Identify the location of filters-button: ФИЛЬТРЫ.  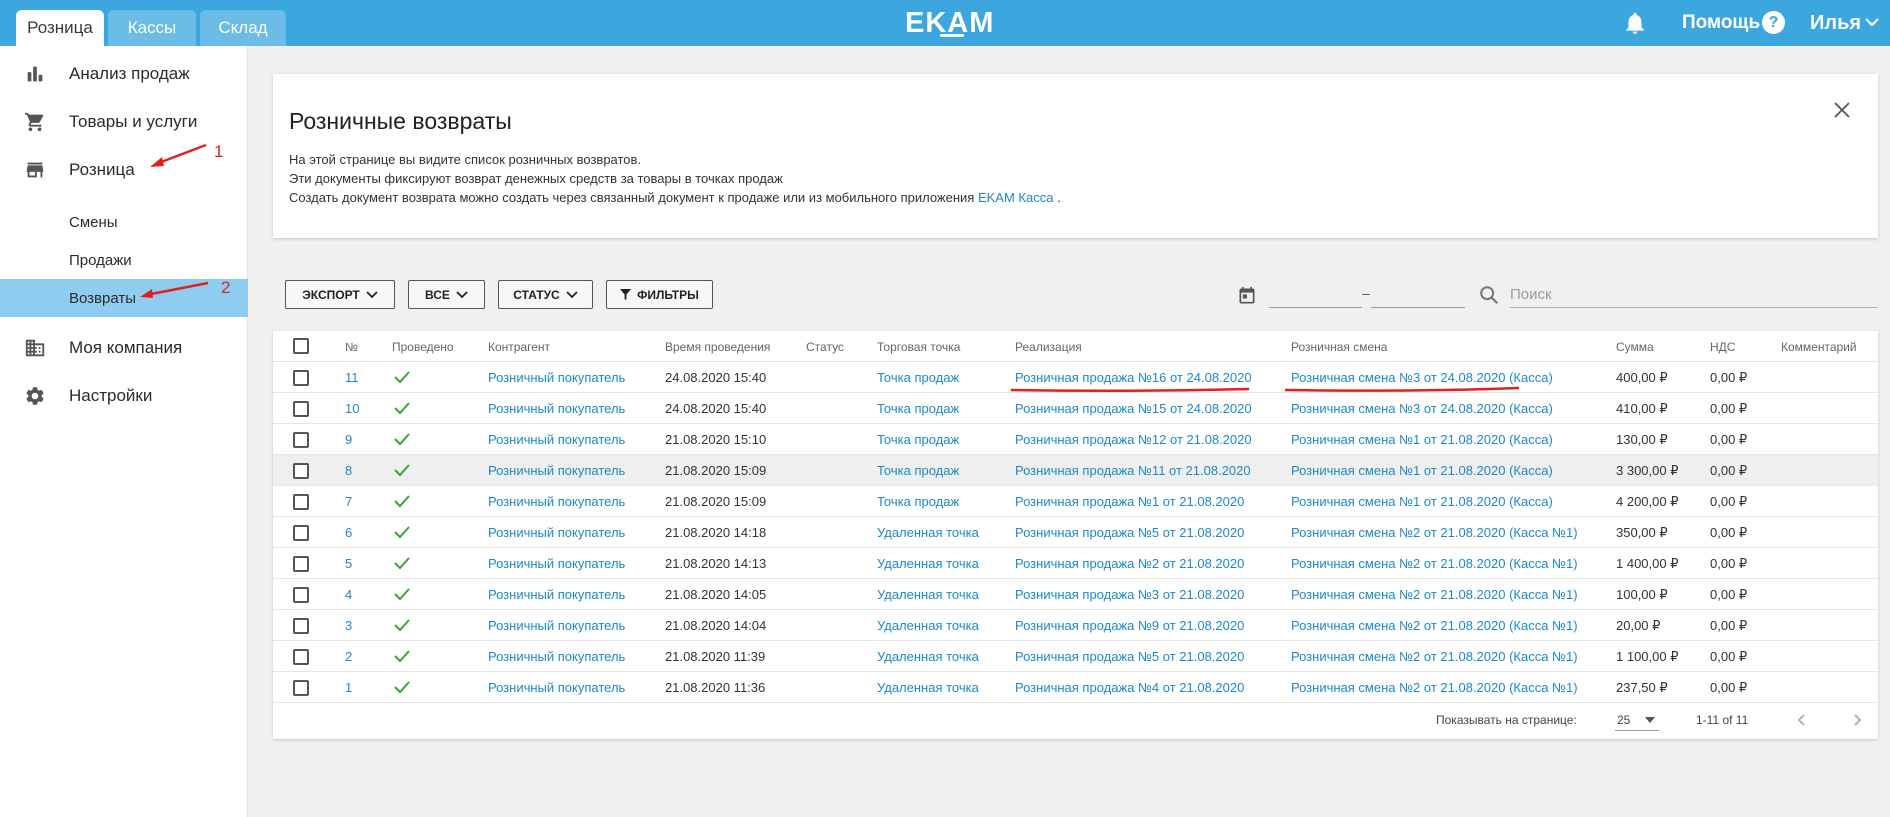
(659, 294).